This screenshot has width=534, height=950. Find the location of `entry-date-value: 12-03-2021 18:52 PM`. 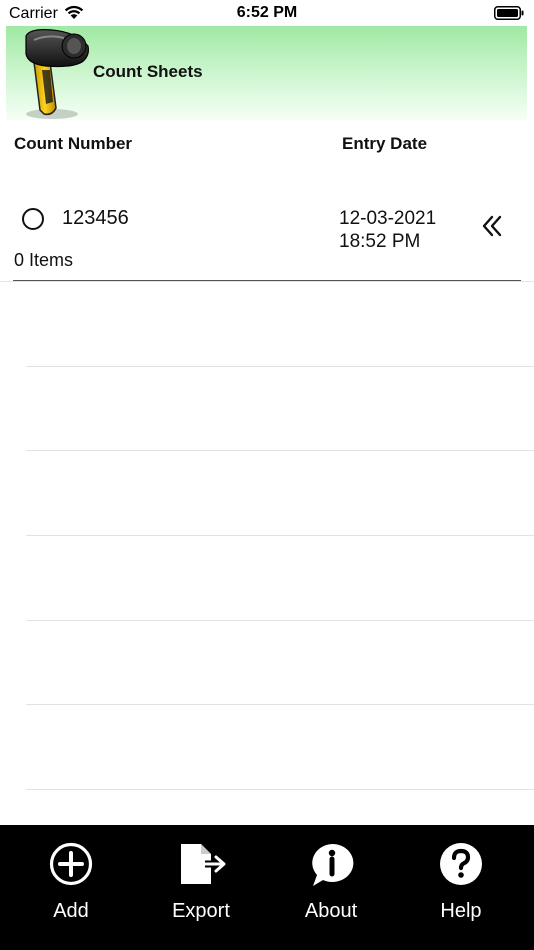

entry-date-value: 12-03-2021 18:52 PM is located at coordinates (387, 230).